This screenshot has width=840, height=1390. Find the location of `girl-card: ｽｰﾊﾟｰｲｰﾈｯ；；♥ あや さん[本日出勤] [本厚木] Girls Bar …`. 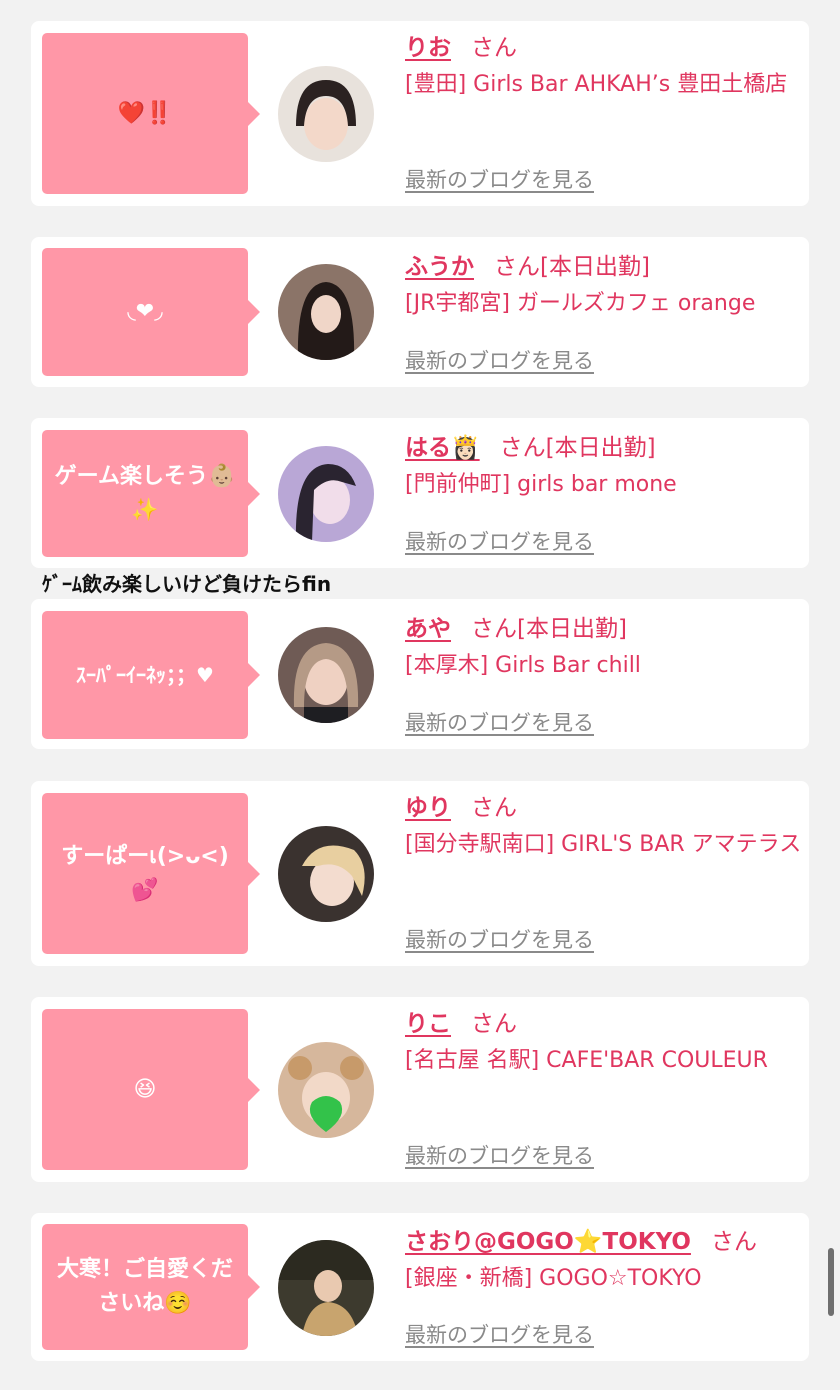

girl-card: ｽｰﾊﾟｰｲｰﾈｯ；；♥ あや さん[本日出勤] [本厚木] Girls Bar … is located at coordinates (420, 674).